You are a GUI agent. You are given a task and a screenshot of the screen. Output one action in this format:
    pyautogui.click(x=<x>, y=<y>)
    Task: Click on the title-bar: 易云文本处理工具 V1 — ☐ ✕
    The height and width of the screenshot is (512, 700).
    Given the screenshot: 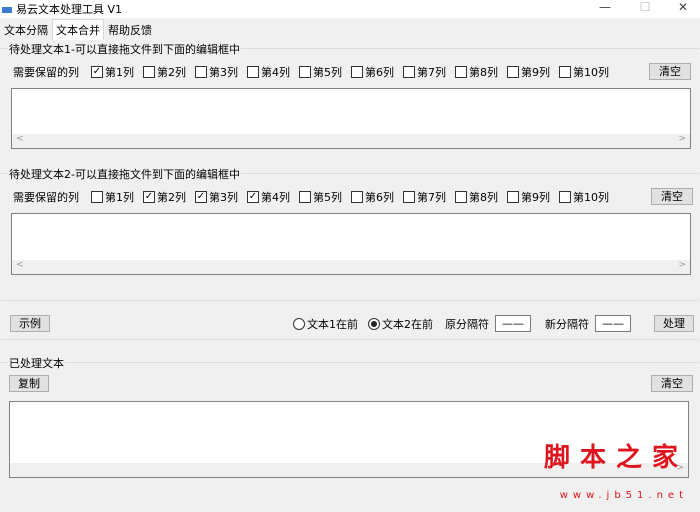 What is the action you would take?
    pyautogui.click(x=350, y=9)
    